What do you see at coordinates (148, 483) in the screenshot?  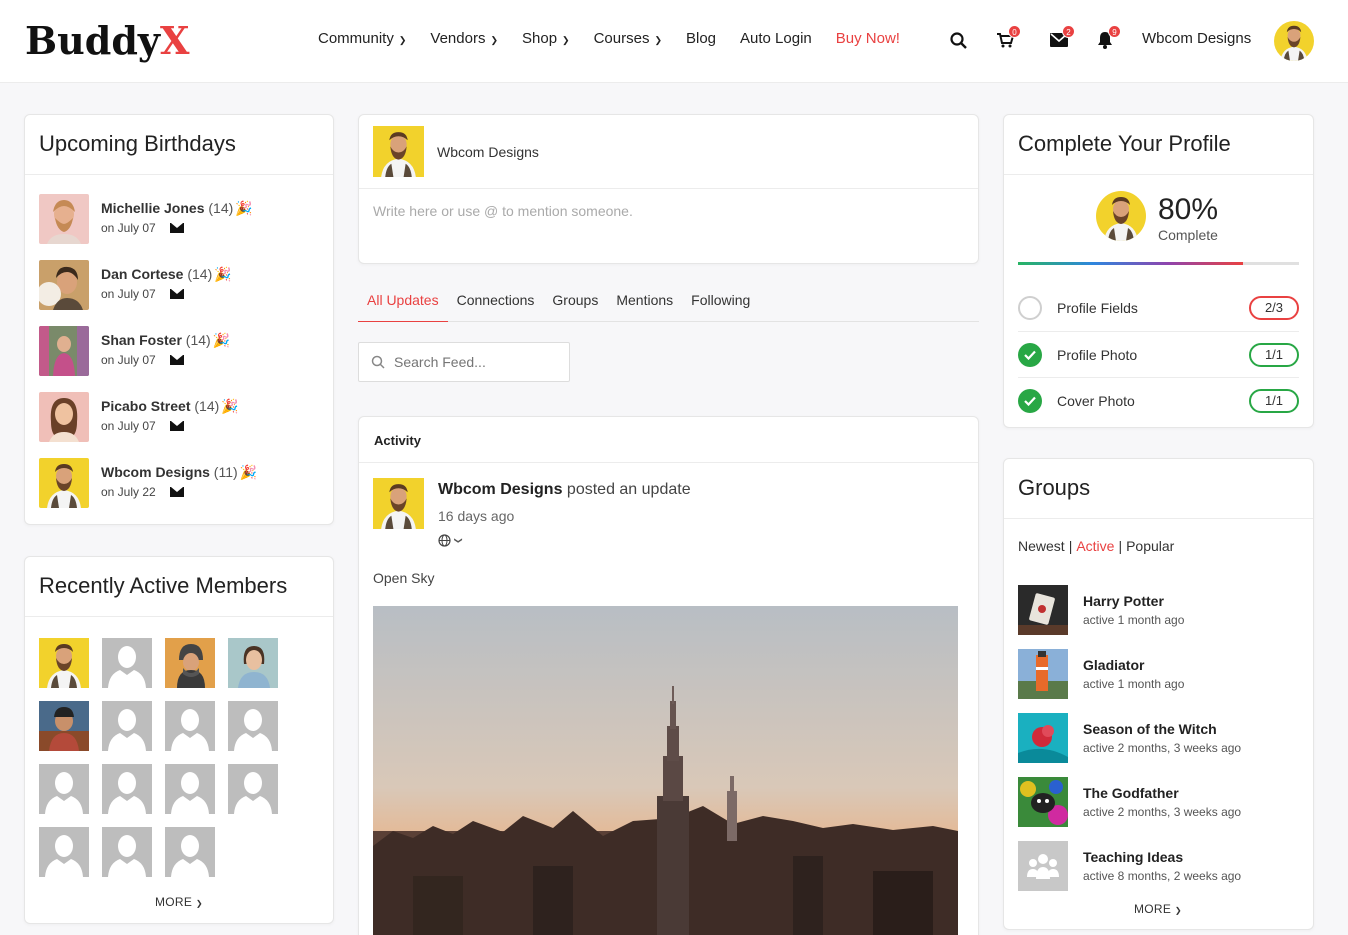 I see `birthday-item: Wbcom Designs (11) 🎉 on July 22` at bounding box center [148, 483].